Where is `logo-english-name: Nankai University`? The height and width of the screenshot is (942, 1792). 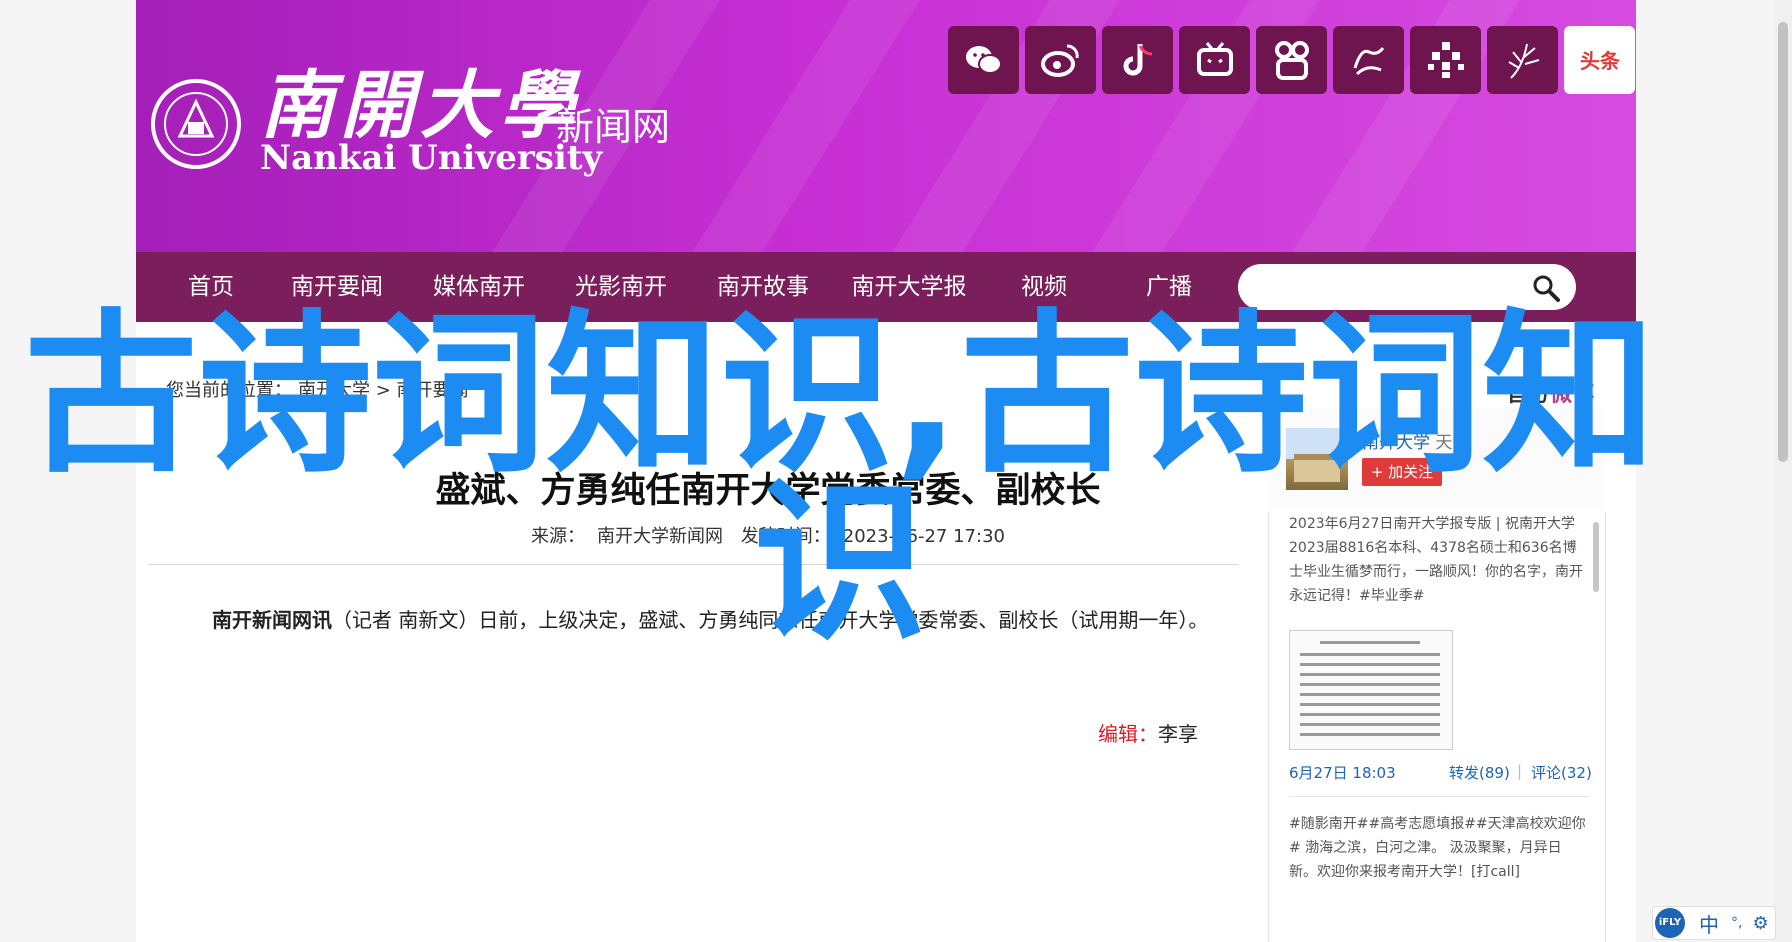 logo-english-name: Nankai University is located at coordinates (431, 158).